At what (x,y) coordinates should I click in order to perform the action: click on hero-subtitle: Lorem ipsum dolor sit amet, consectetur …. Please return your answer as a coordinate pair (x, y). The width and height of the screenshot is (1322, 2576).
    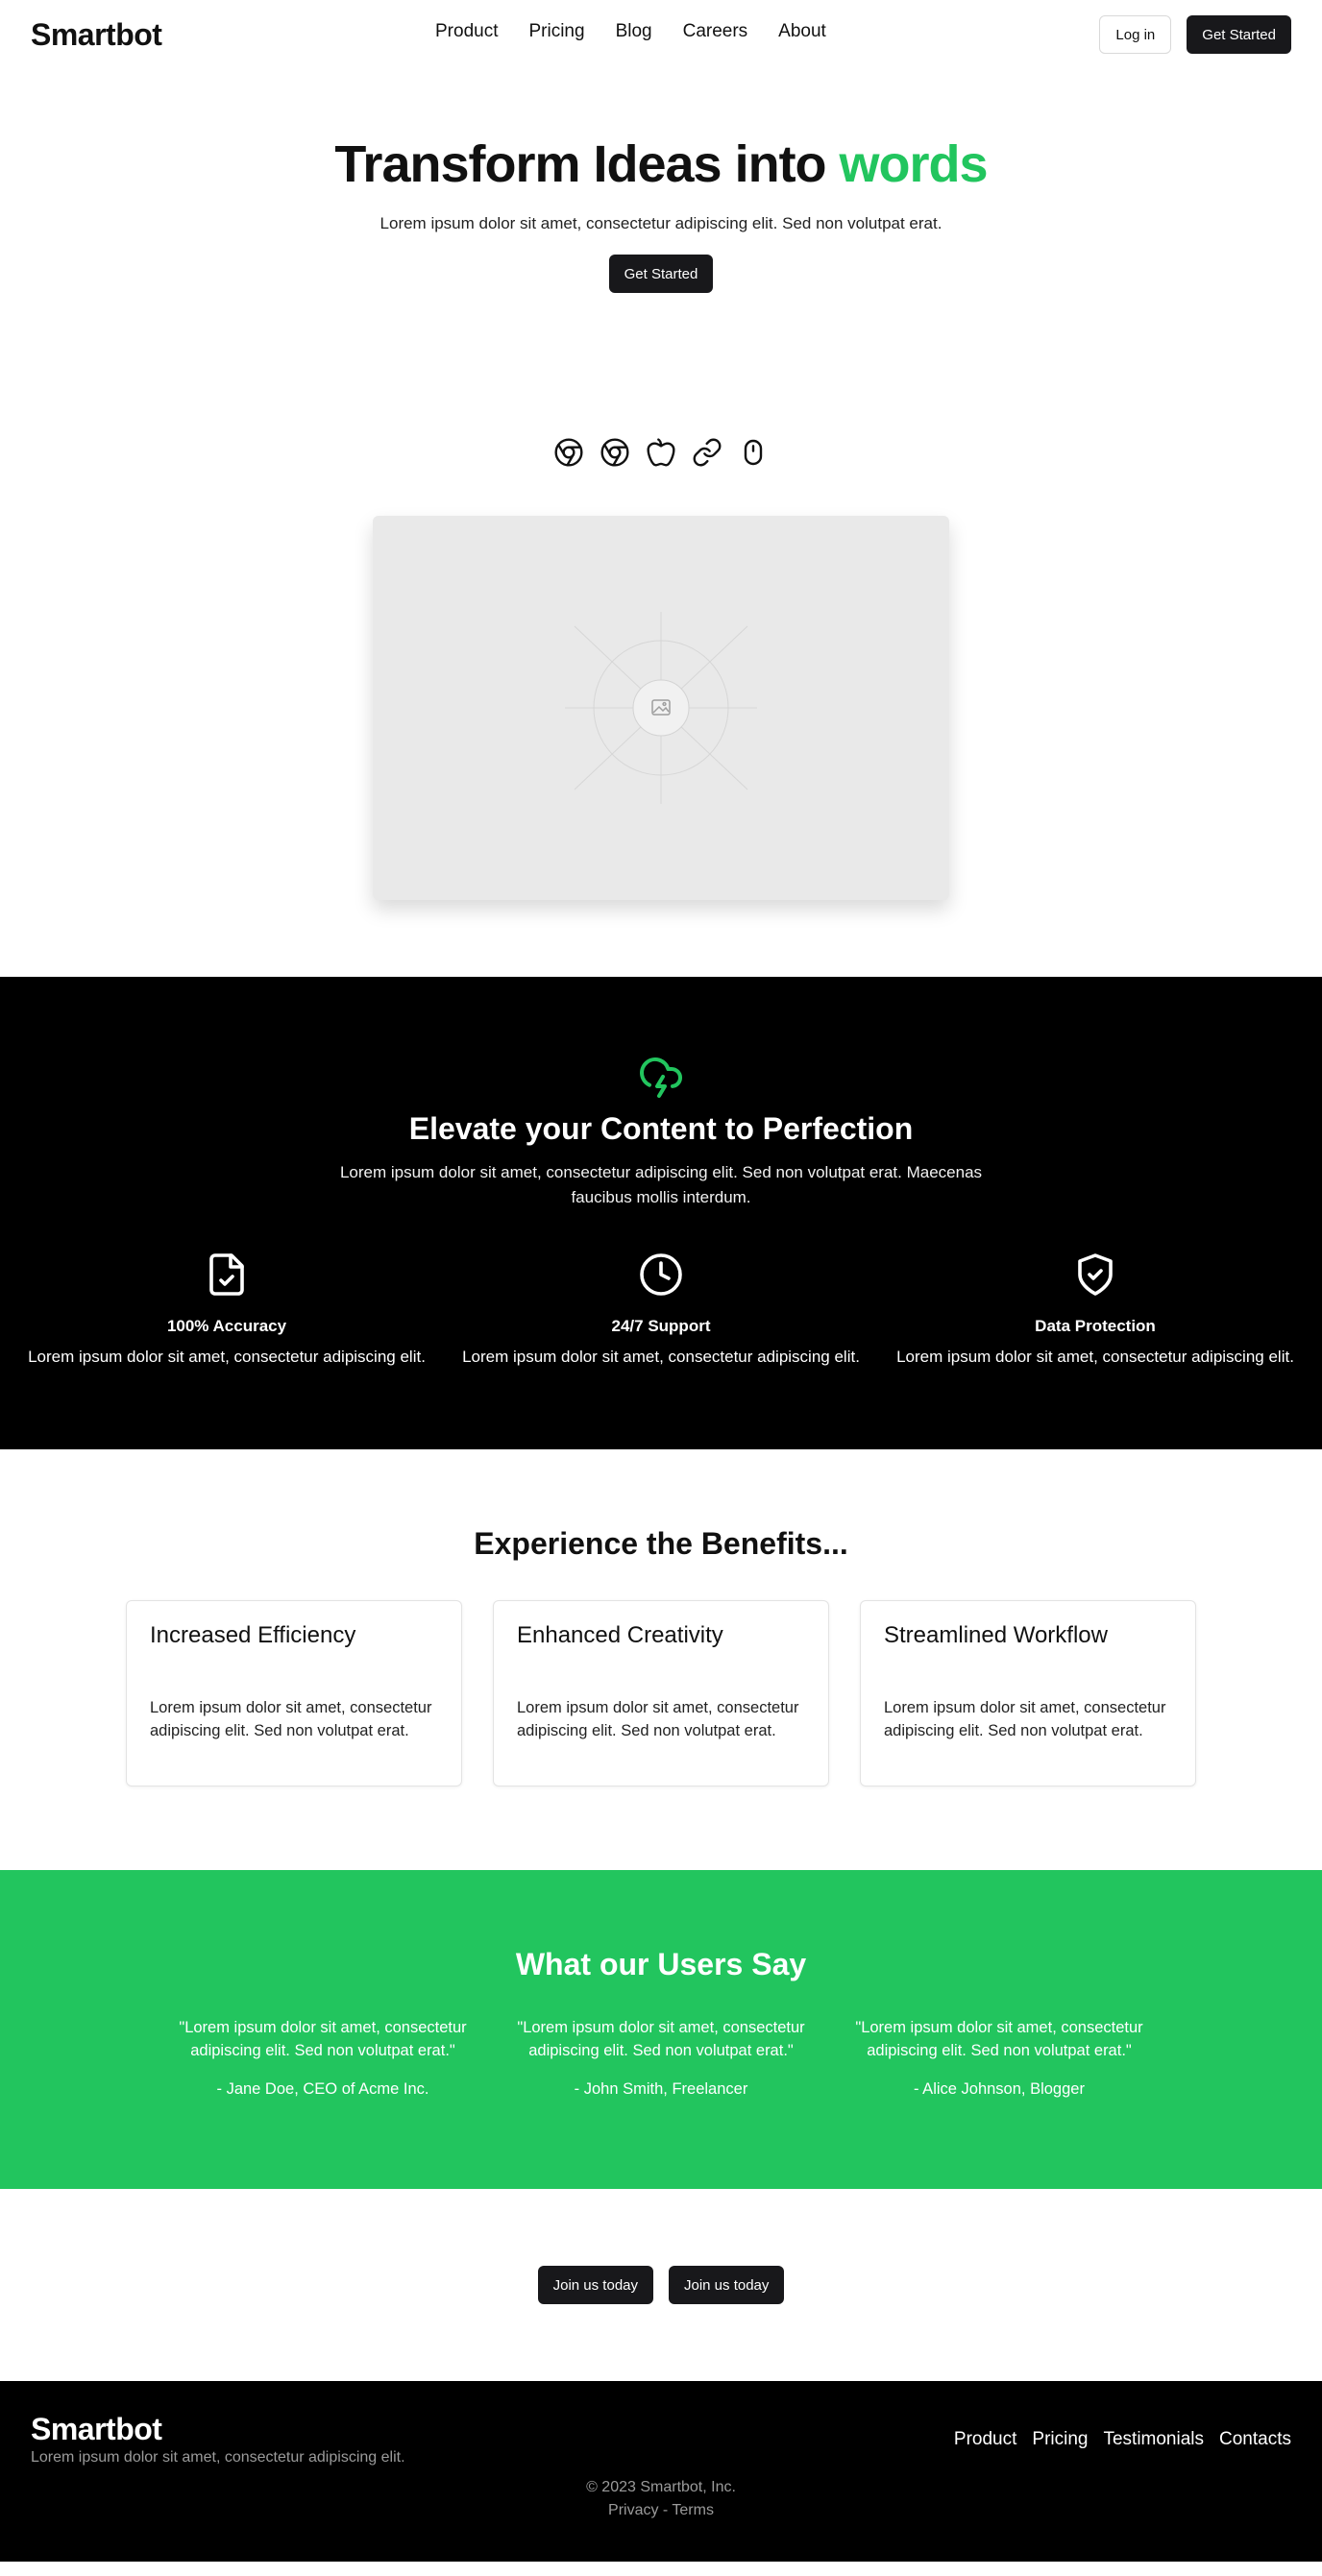
    Looking at the image, I should click on (661, 223).